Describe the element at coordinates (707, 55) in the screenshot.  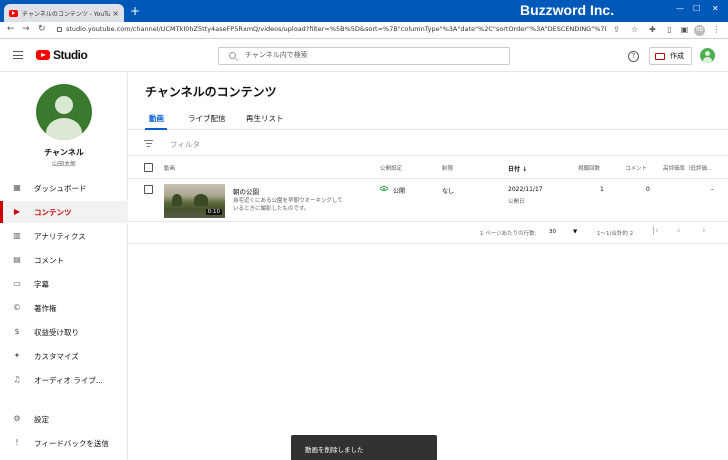
I see `account-avatar` at that location.